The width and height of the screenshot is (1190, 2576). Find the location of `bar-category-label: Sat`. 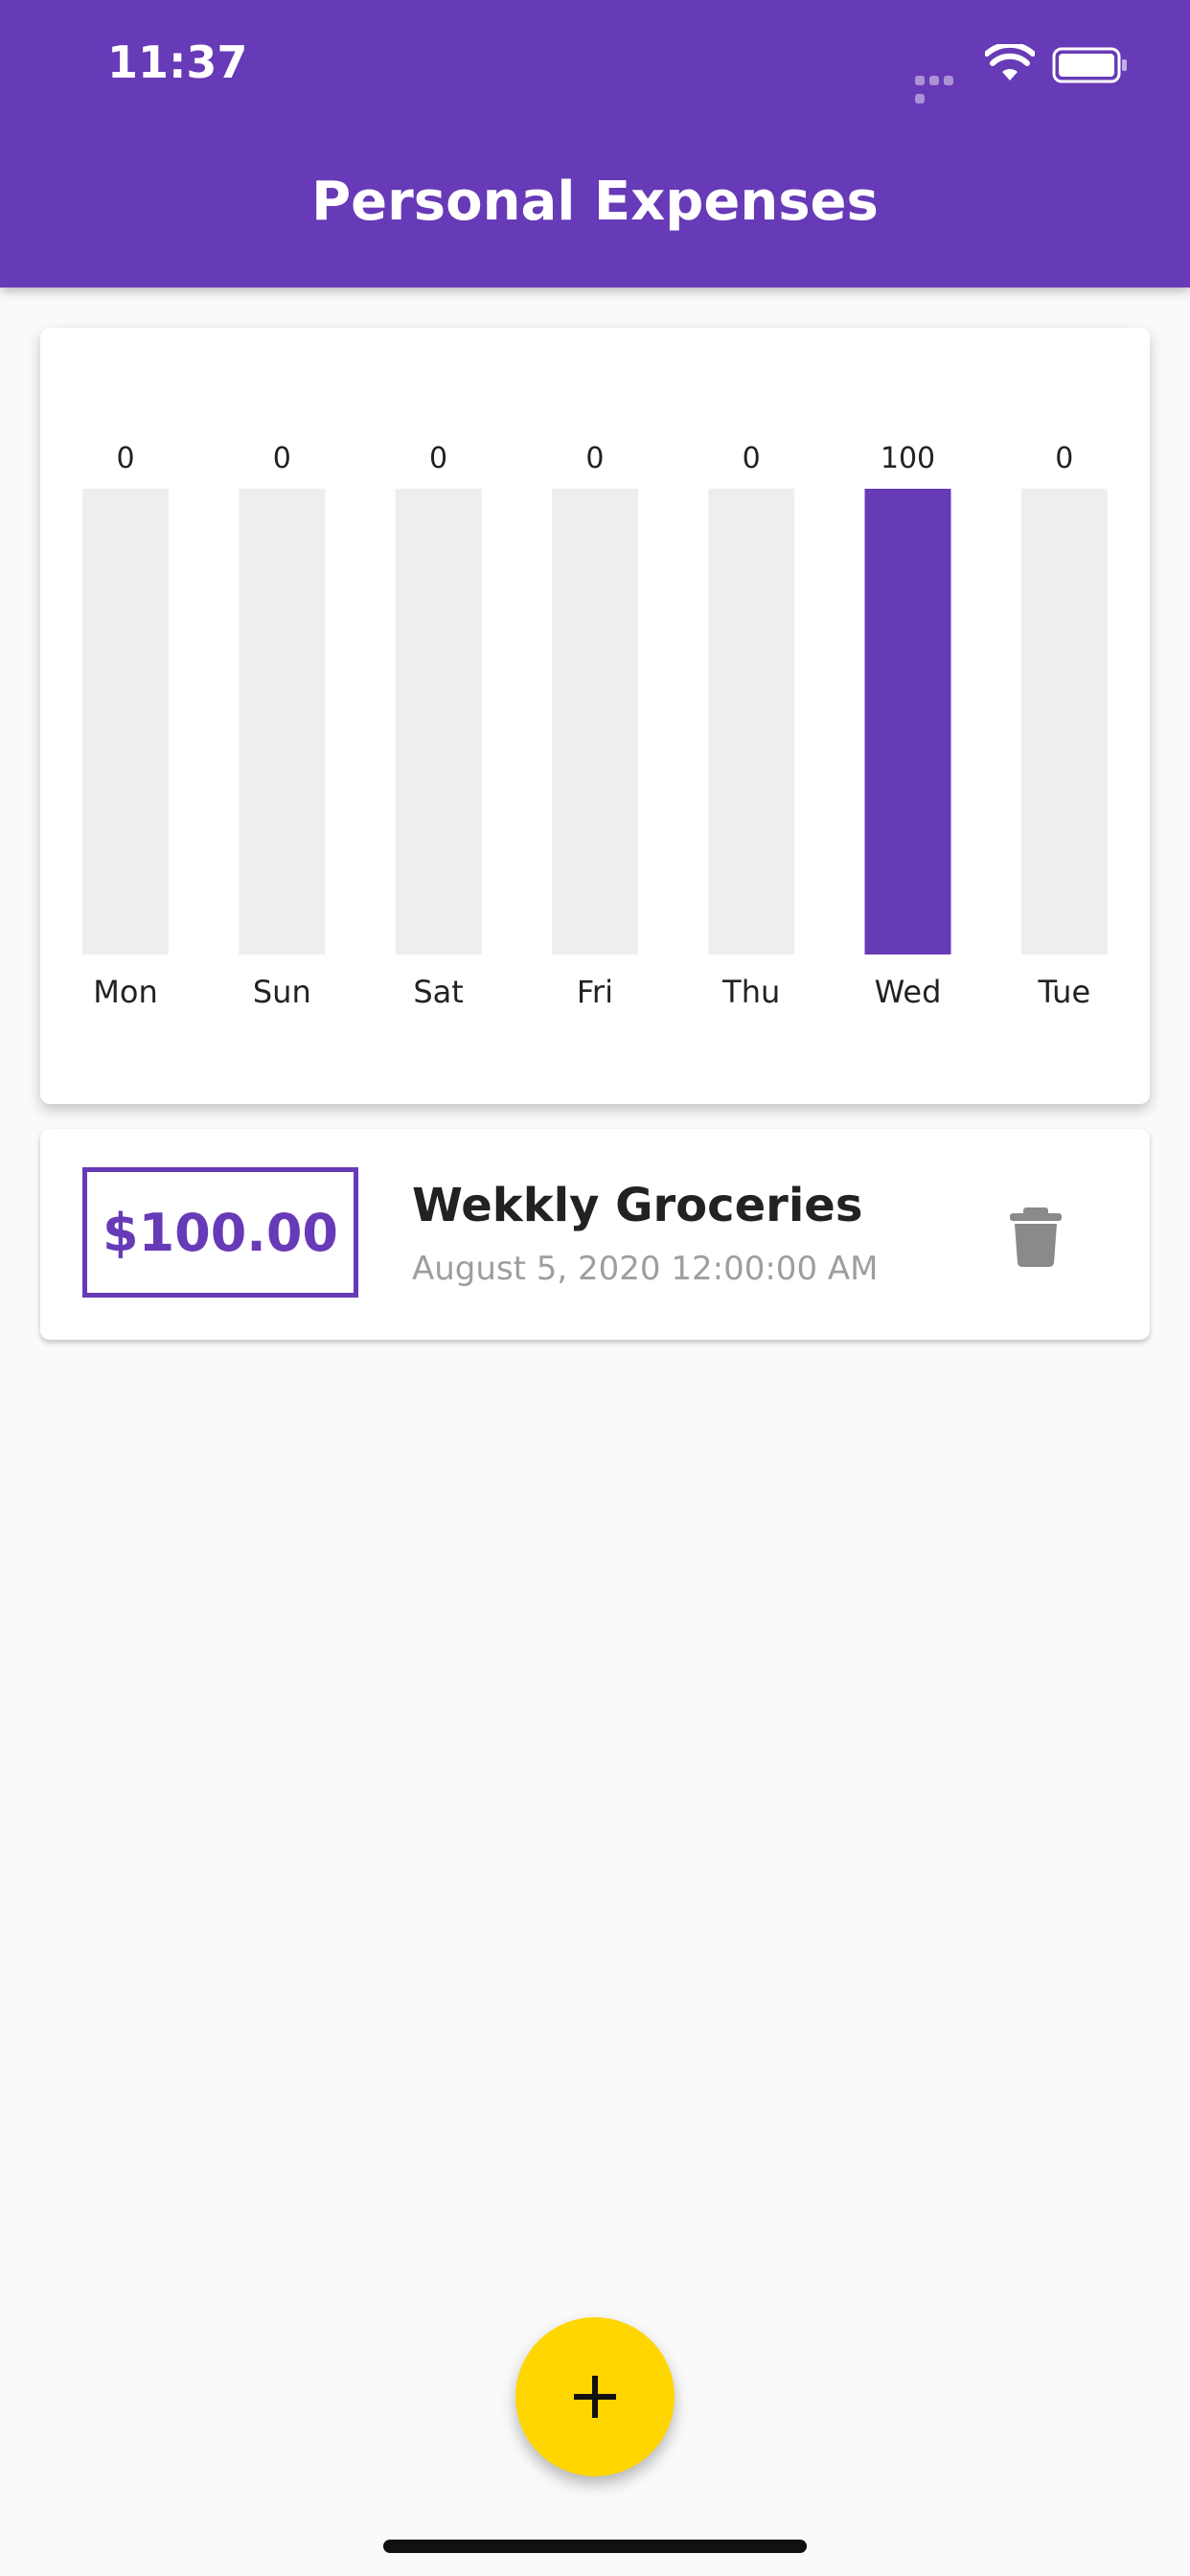

bar-category-label: Sat is located at coordinates (438, 992).